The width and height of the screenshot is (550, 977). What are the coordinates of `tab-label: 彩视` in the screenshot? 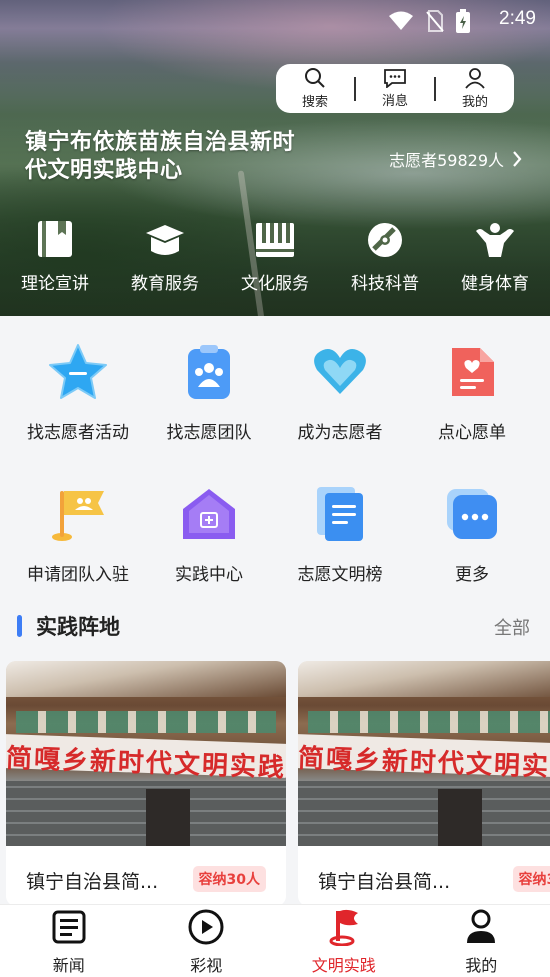 It's located at (206, 965).